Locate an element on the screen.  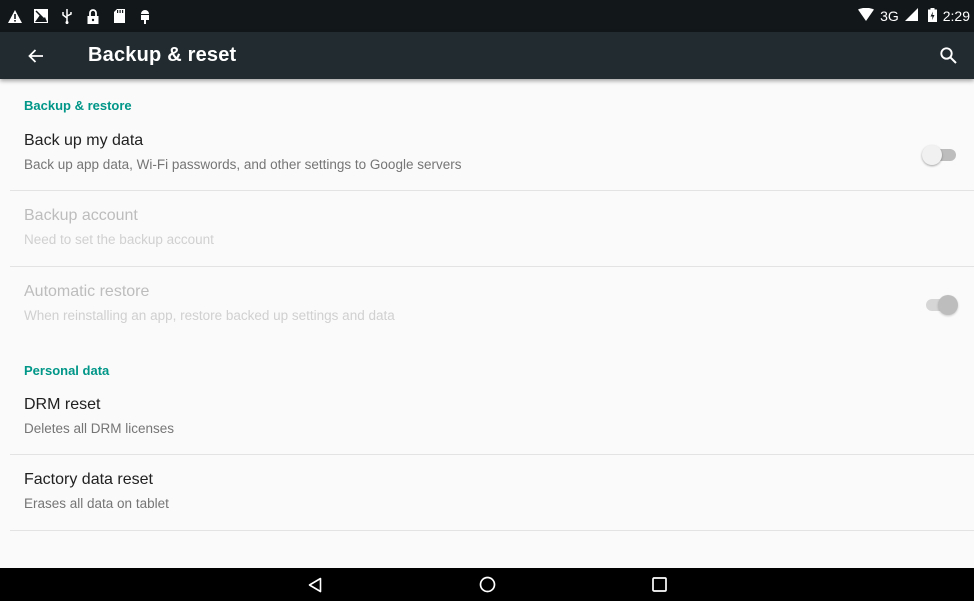
section-header-backup-restore: Backup & restore is located at coordinates (78, 105).